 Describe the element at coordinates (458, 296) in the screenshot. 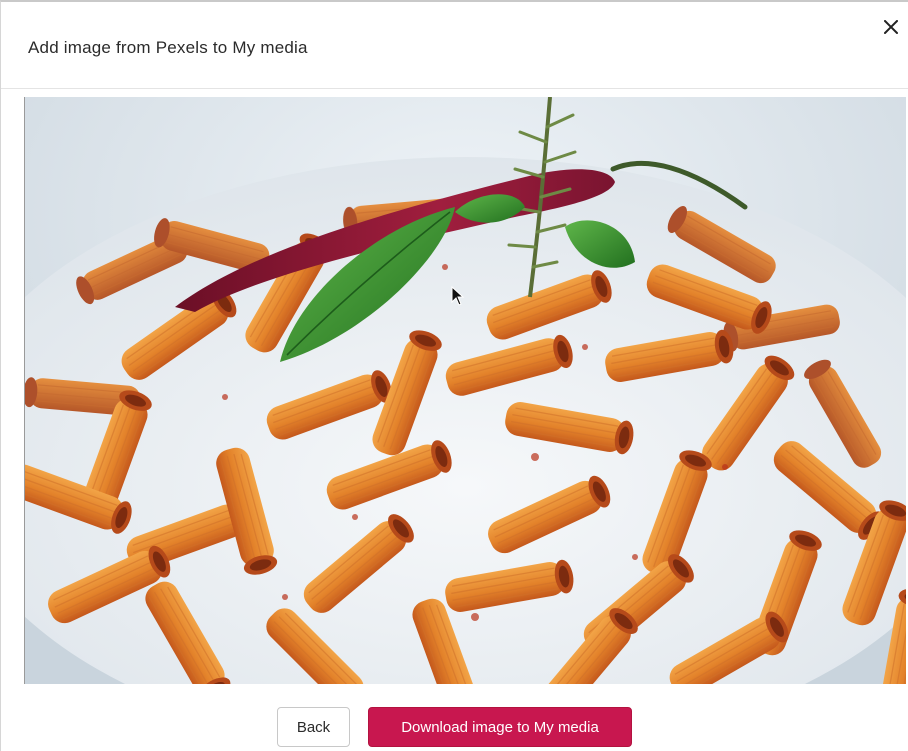

I see `mouse-cursor-icon` at that location.